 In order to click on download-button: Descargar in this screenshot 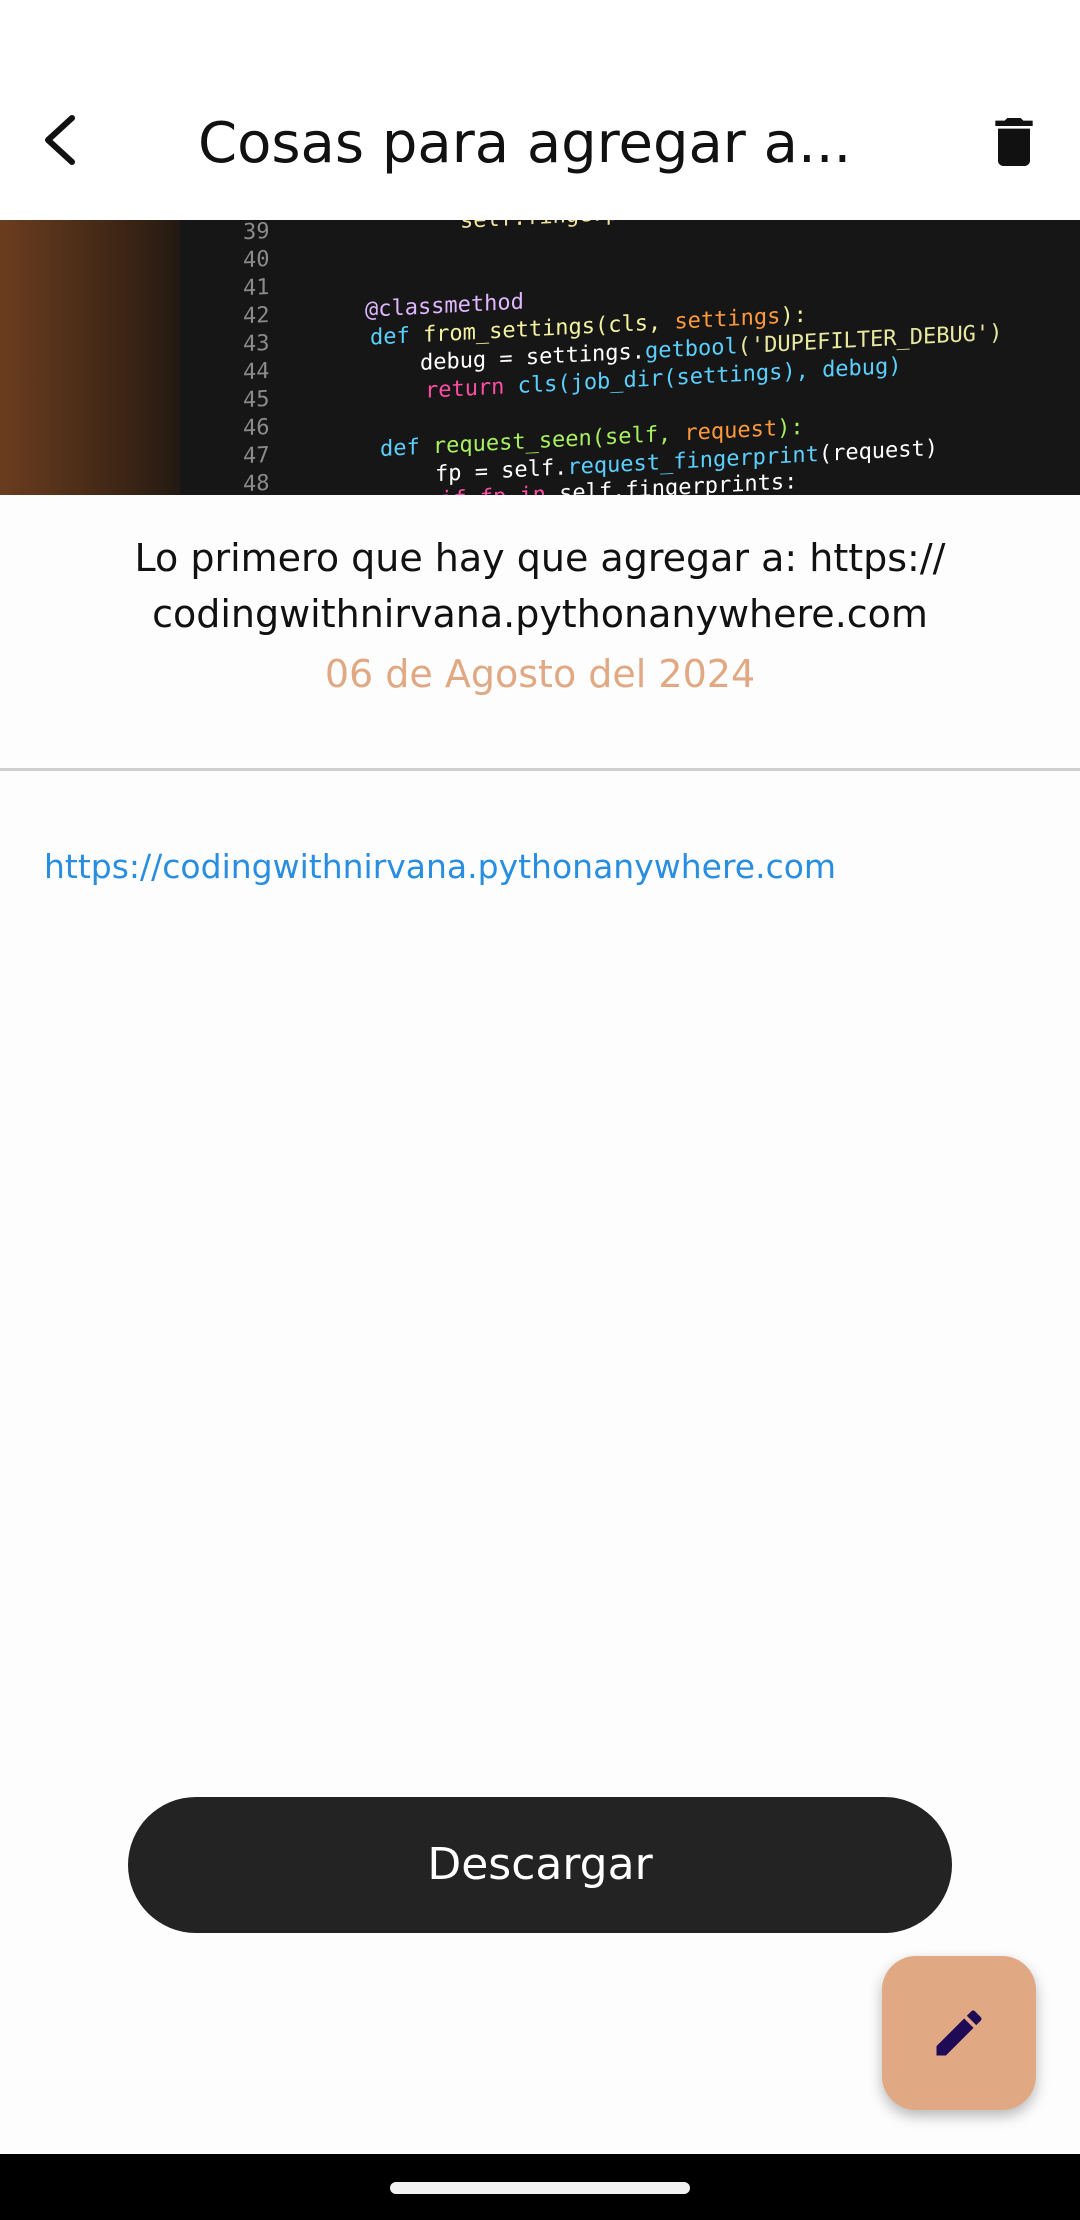, I will do `click(540, 1865)`.